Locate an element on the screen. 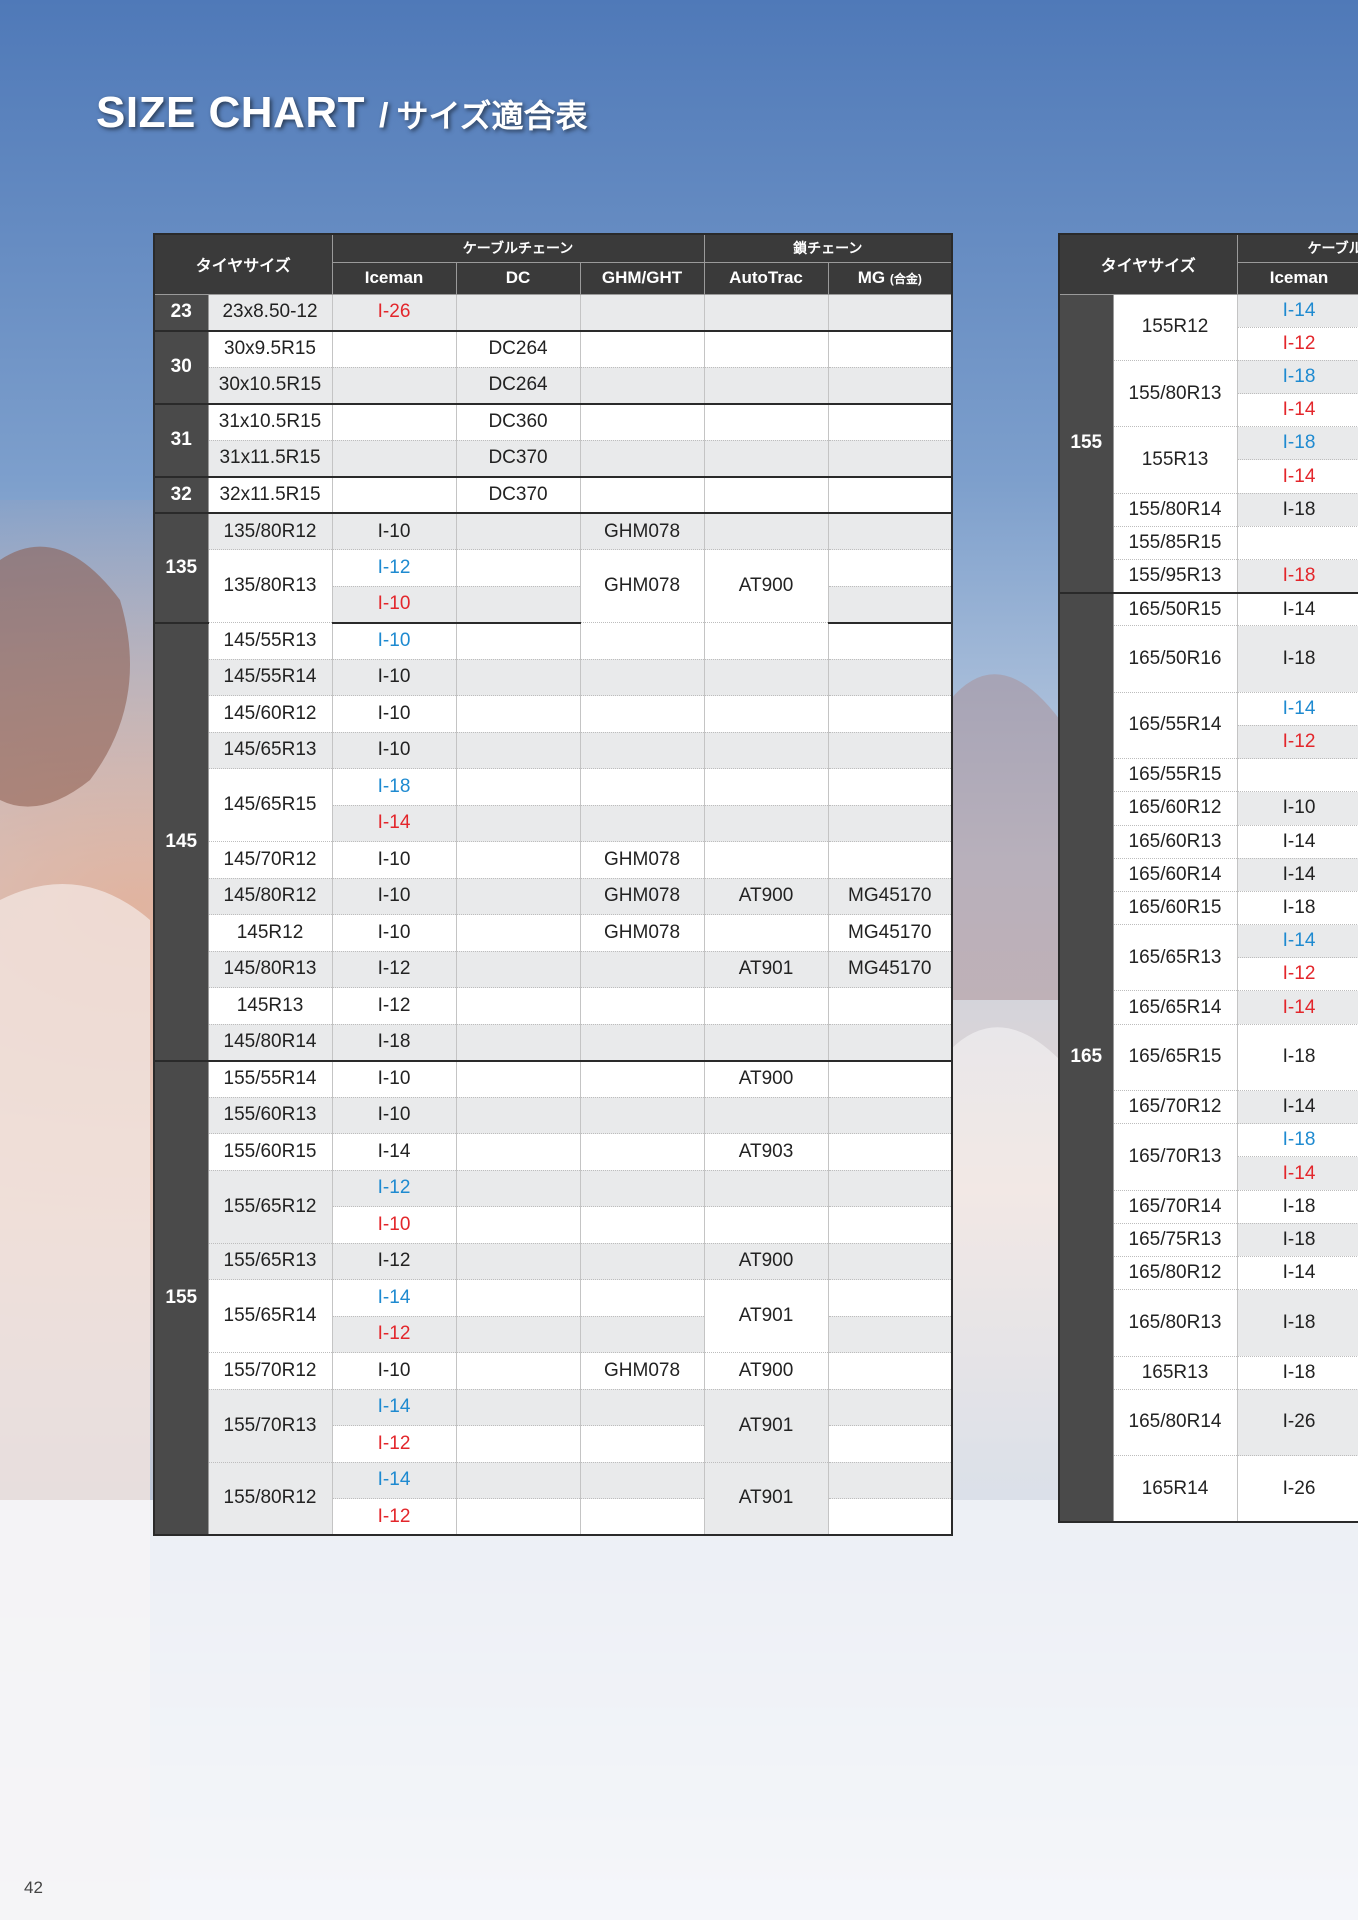  table-row: 30 30x9.5R15 DC264 is located at coordinates (553, 367).